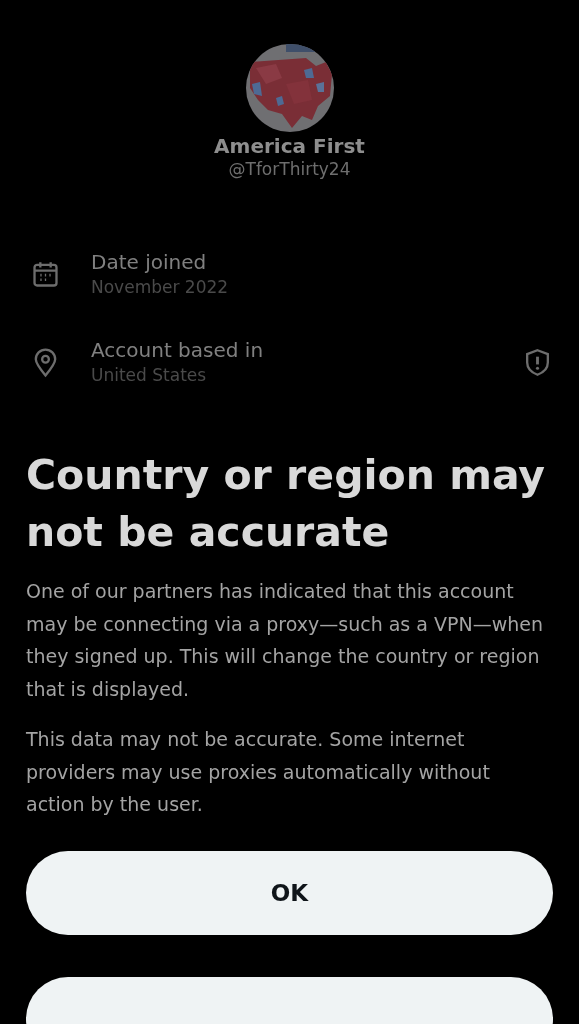 The width and height of the screenshot is (579, 1024). What do you see at coordinates (160, 287) in the screenshot?
I see `detail-value: November 2022` at bounding box center [160, 287].